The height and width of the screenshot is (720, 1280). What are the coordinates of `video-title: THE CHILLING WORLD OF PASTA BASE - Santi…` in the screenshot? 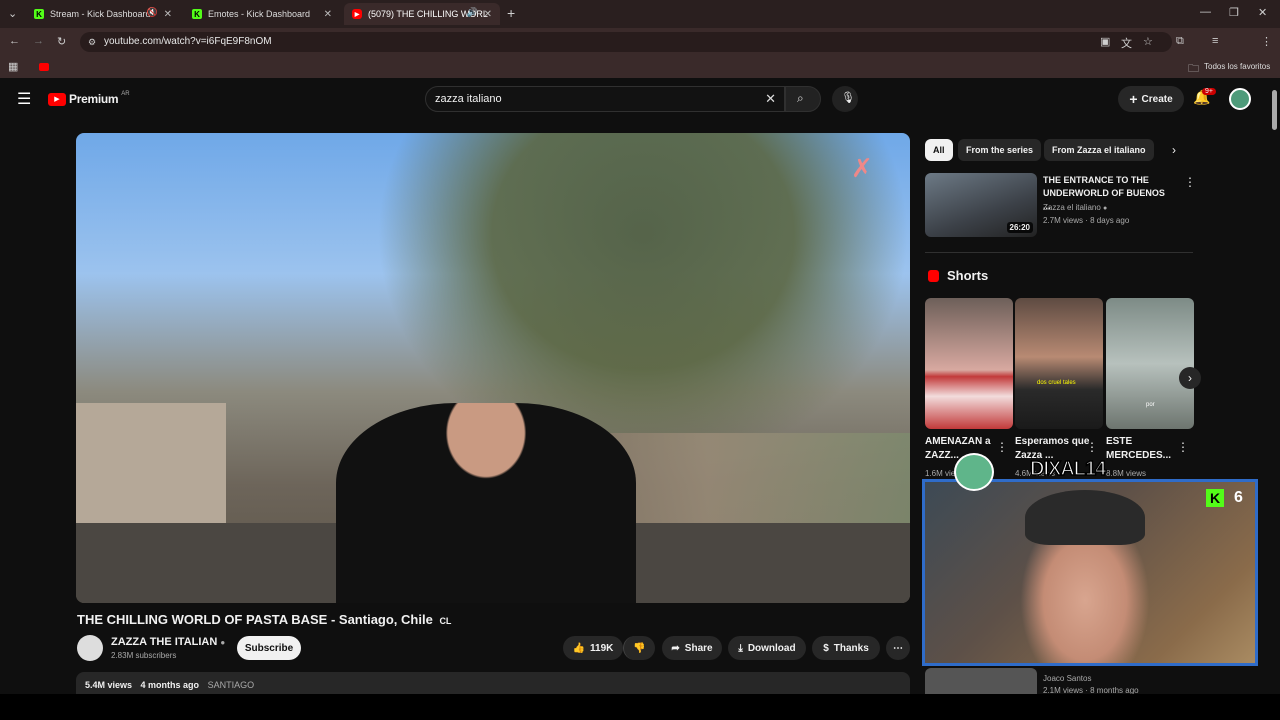 It's located at (264, 619).